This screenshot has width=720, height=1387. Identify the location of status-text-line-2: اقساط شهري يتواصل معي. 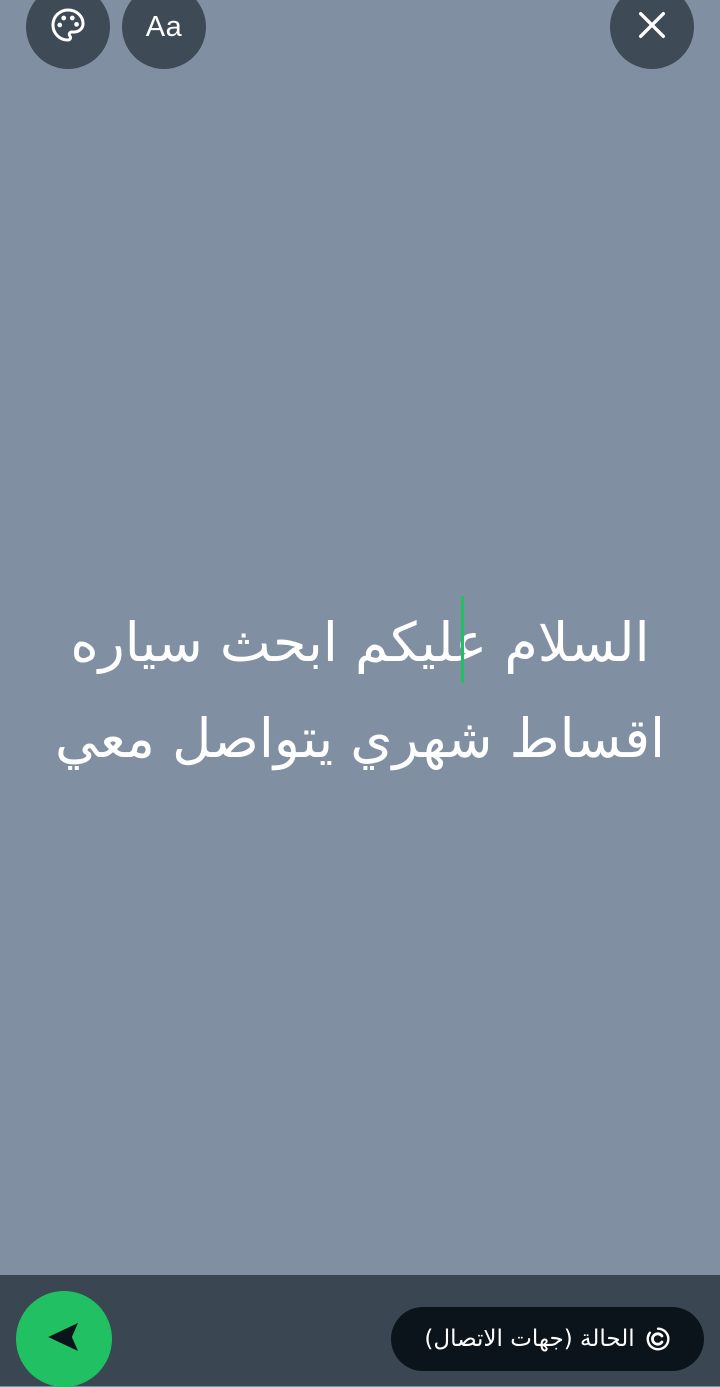
(360, 738).